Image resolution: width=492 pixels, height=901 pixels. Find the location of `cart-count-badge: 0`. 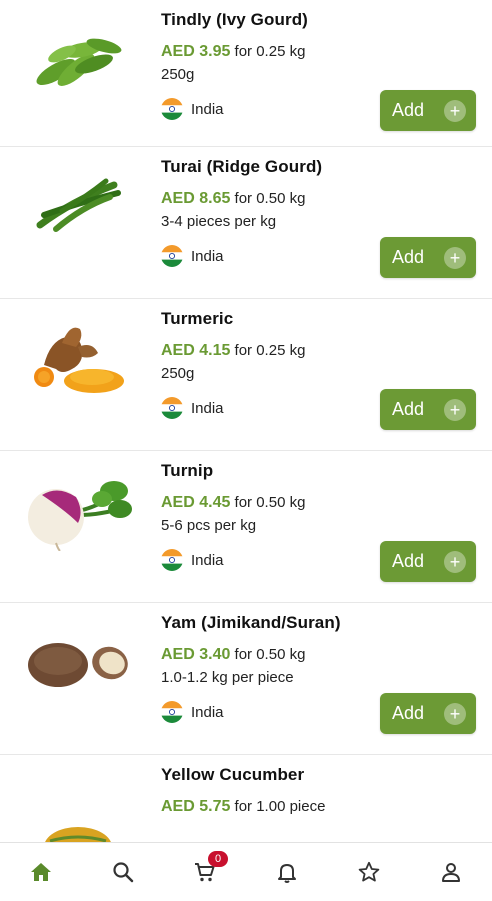

cart-count-badge: 0 is located at coordinates (218, 858).